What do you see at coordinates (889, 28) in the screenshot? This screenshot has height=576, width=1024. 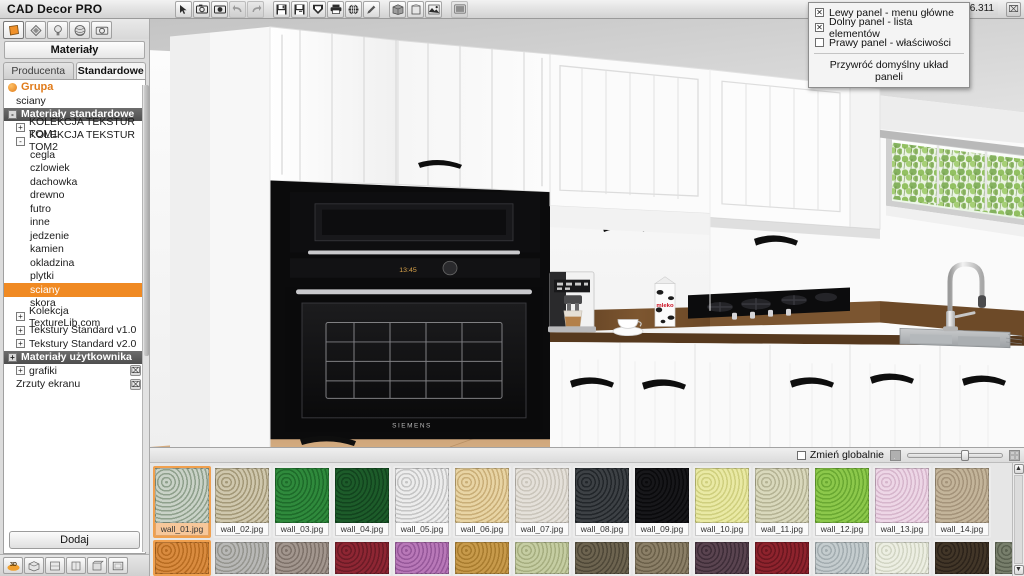 I see `menu-item-bottom-panel: ✕ Dolny panel - lista elementów` at bounding box center [889, 28].